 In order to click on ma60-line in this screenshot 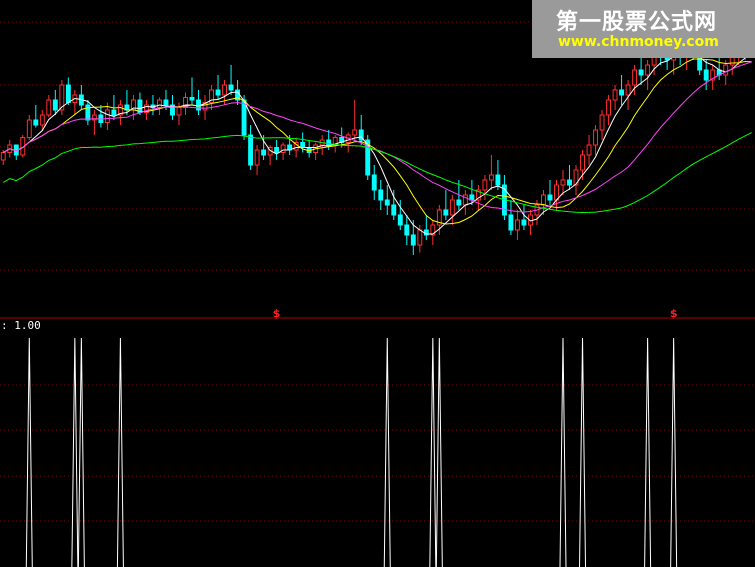, I will do `click(377, 173)`.